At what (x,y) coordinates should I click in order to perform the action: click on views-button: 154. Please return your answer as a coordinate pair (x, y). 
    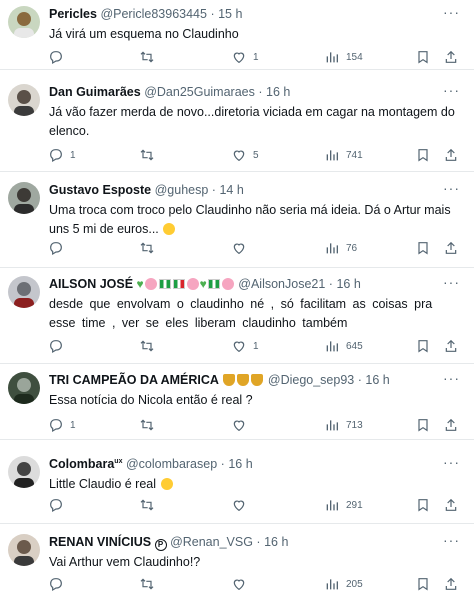
    Looking at the image, I should click on (343, 57).